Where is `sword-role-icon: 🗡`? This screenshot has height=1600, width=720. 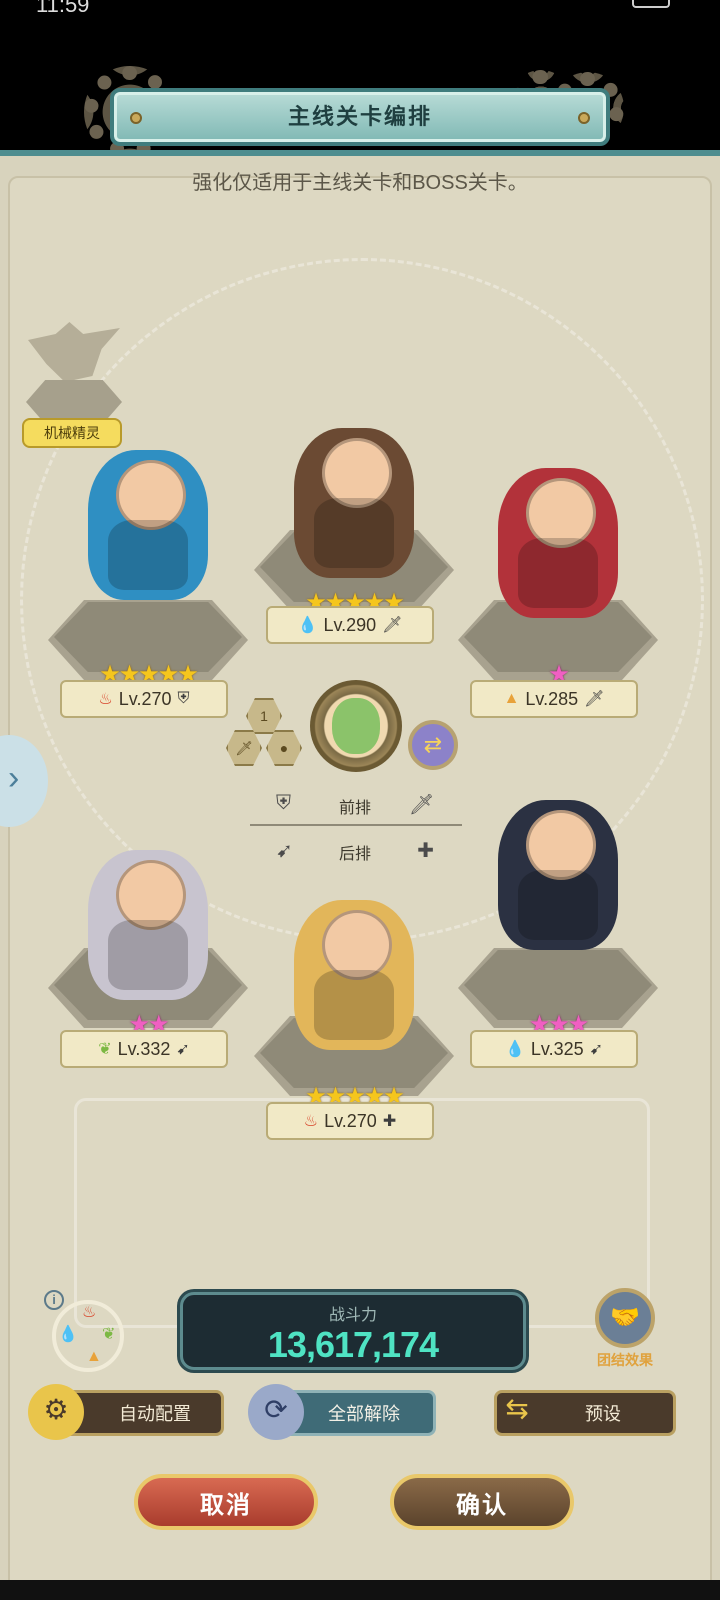 sword-role-icon: 🗡 is located at coordinates (421, 805).